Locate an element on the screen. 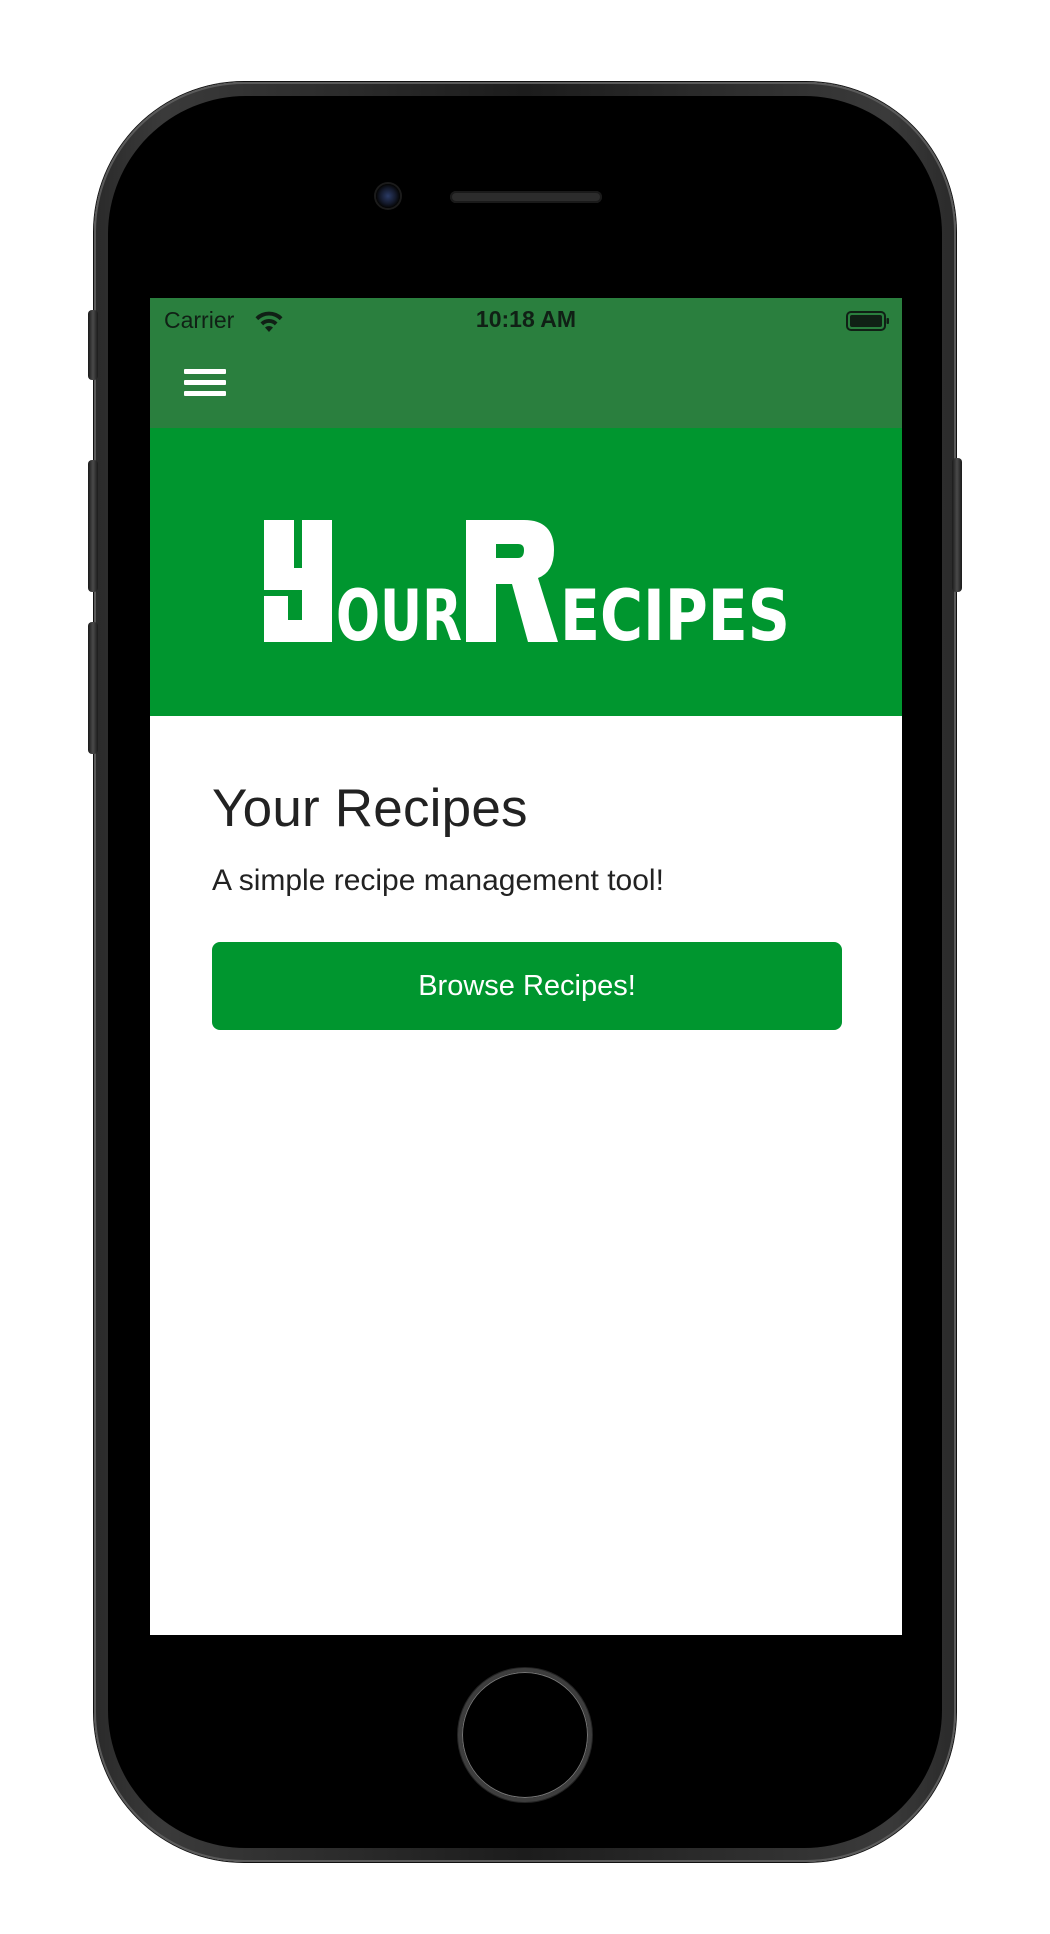 This screenshot has height=1934, width=1050. volume-down-button is located at coordinates (93, 688).